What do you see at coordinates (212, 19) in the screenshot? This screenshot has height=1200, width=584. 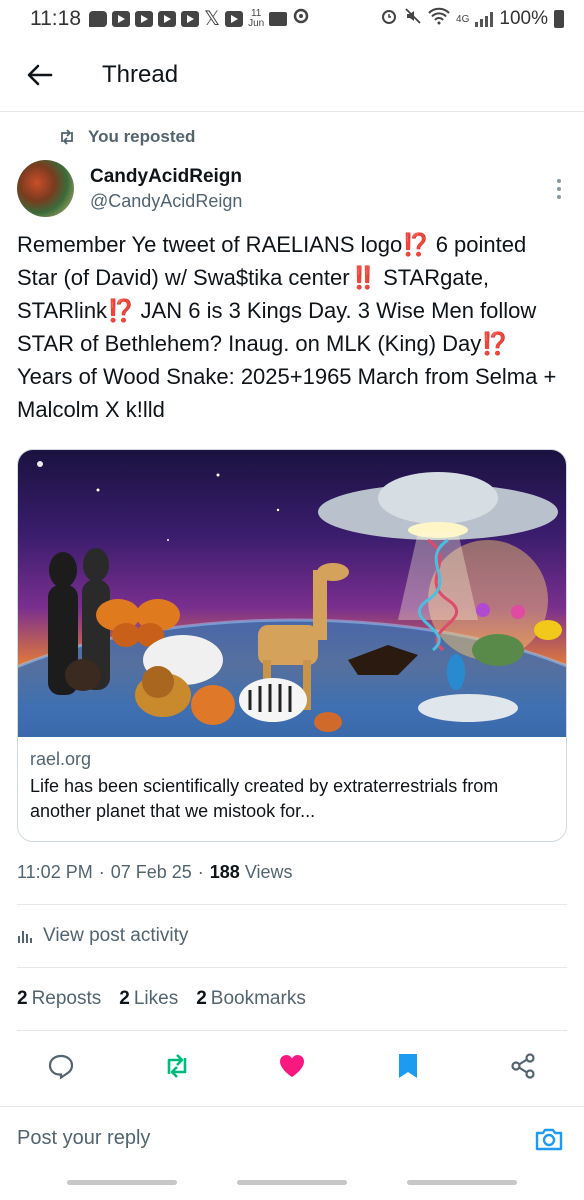 I see `x-icon: 𝕏` at bounding box center [212, 19].